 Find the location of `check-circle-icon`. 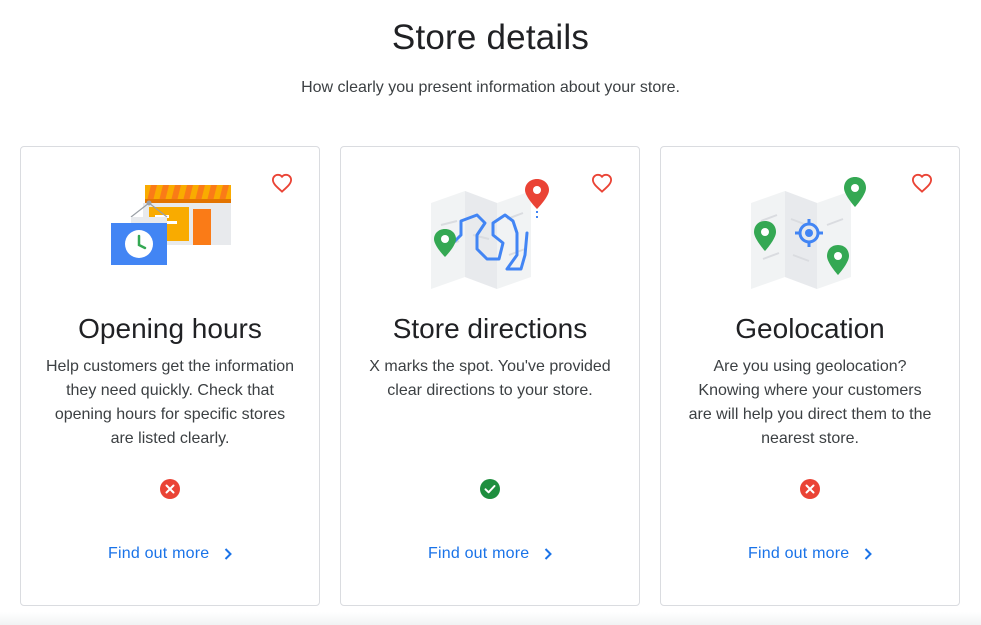

check-circle-icon is located at coordinates (490, 489).